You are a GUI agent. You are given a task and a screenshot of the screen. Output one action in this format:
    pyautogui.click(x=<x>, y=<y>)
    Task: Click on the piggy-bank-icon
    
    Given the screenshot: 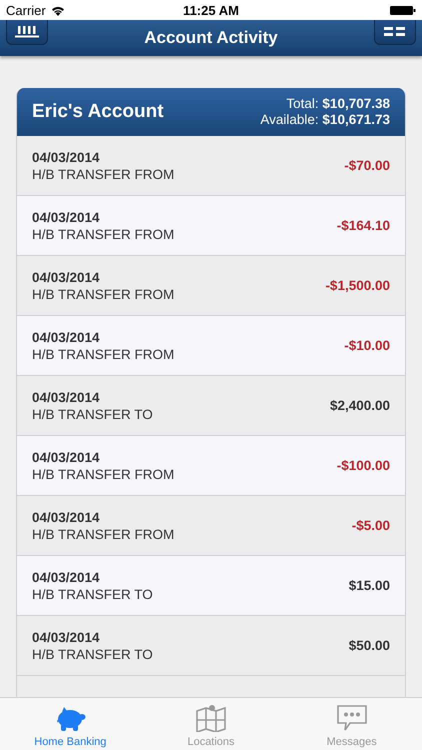 What is the action you would take?
    pyautogui.click(x=70, y=719)
    